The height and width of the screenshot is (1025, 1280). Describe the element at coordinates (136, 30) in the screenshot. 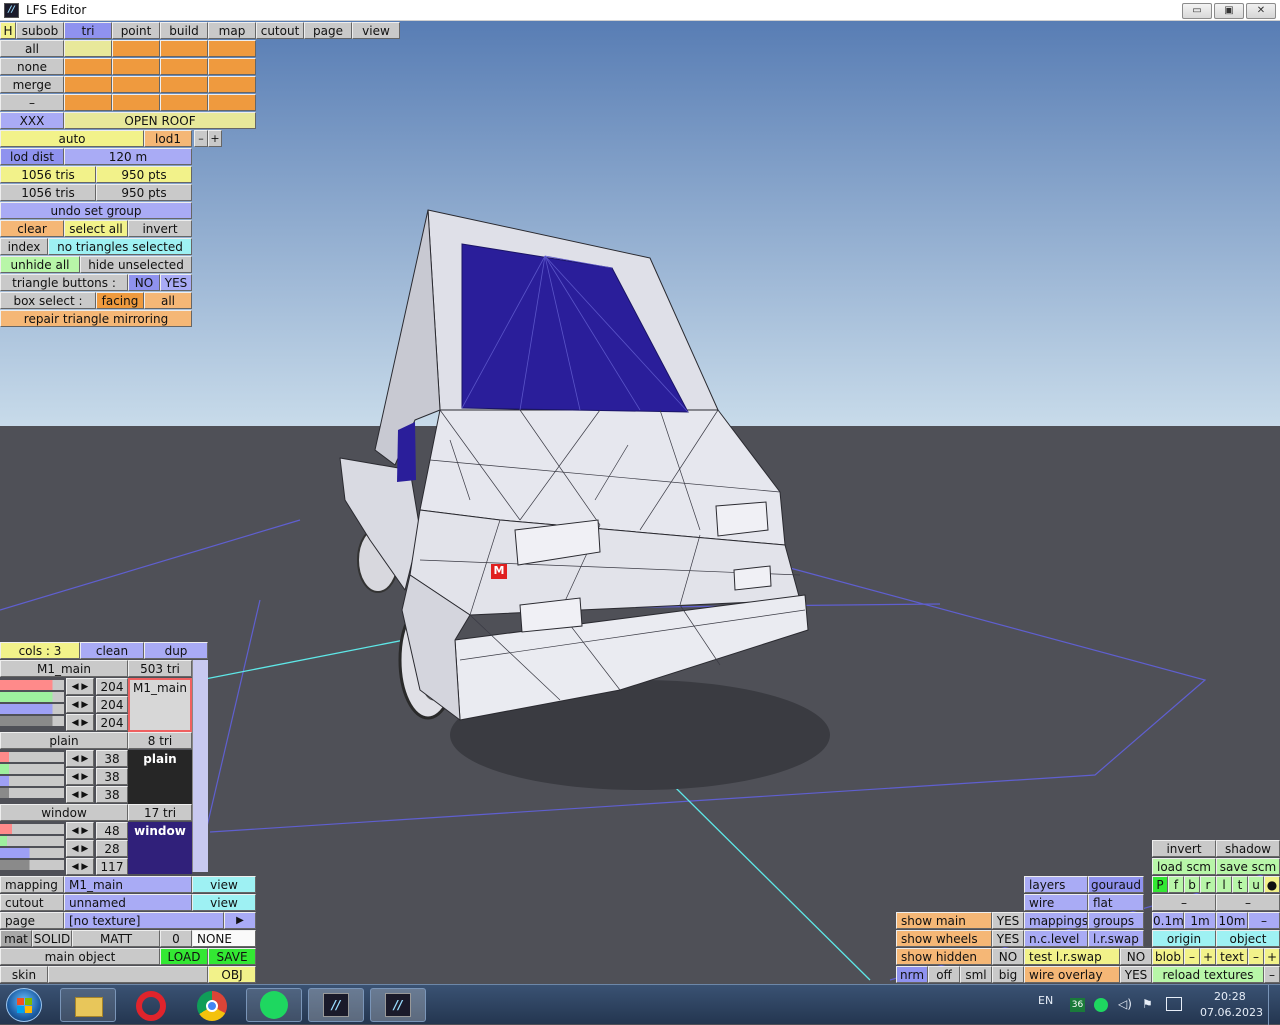

I see `menu-point: point` at that location.